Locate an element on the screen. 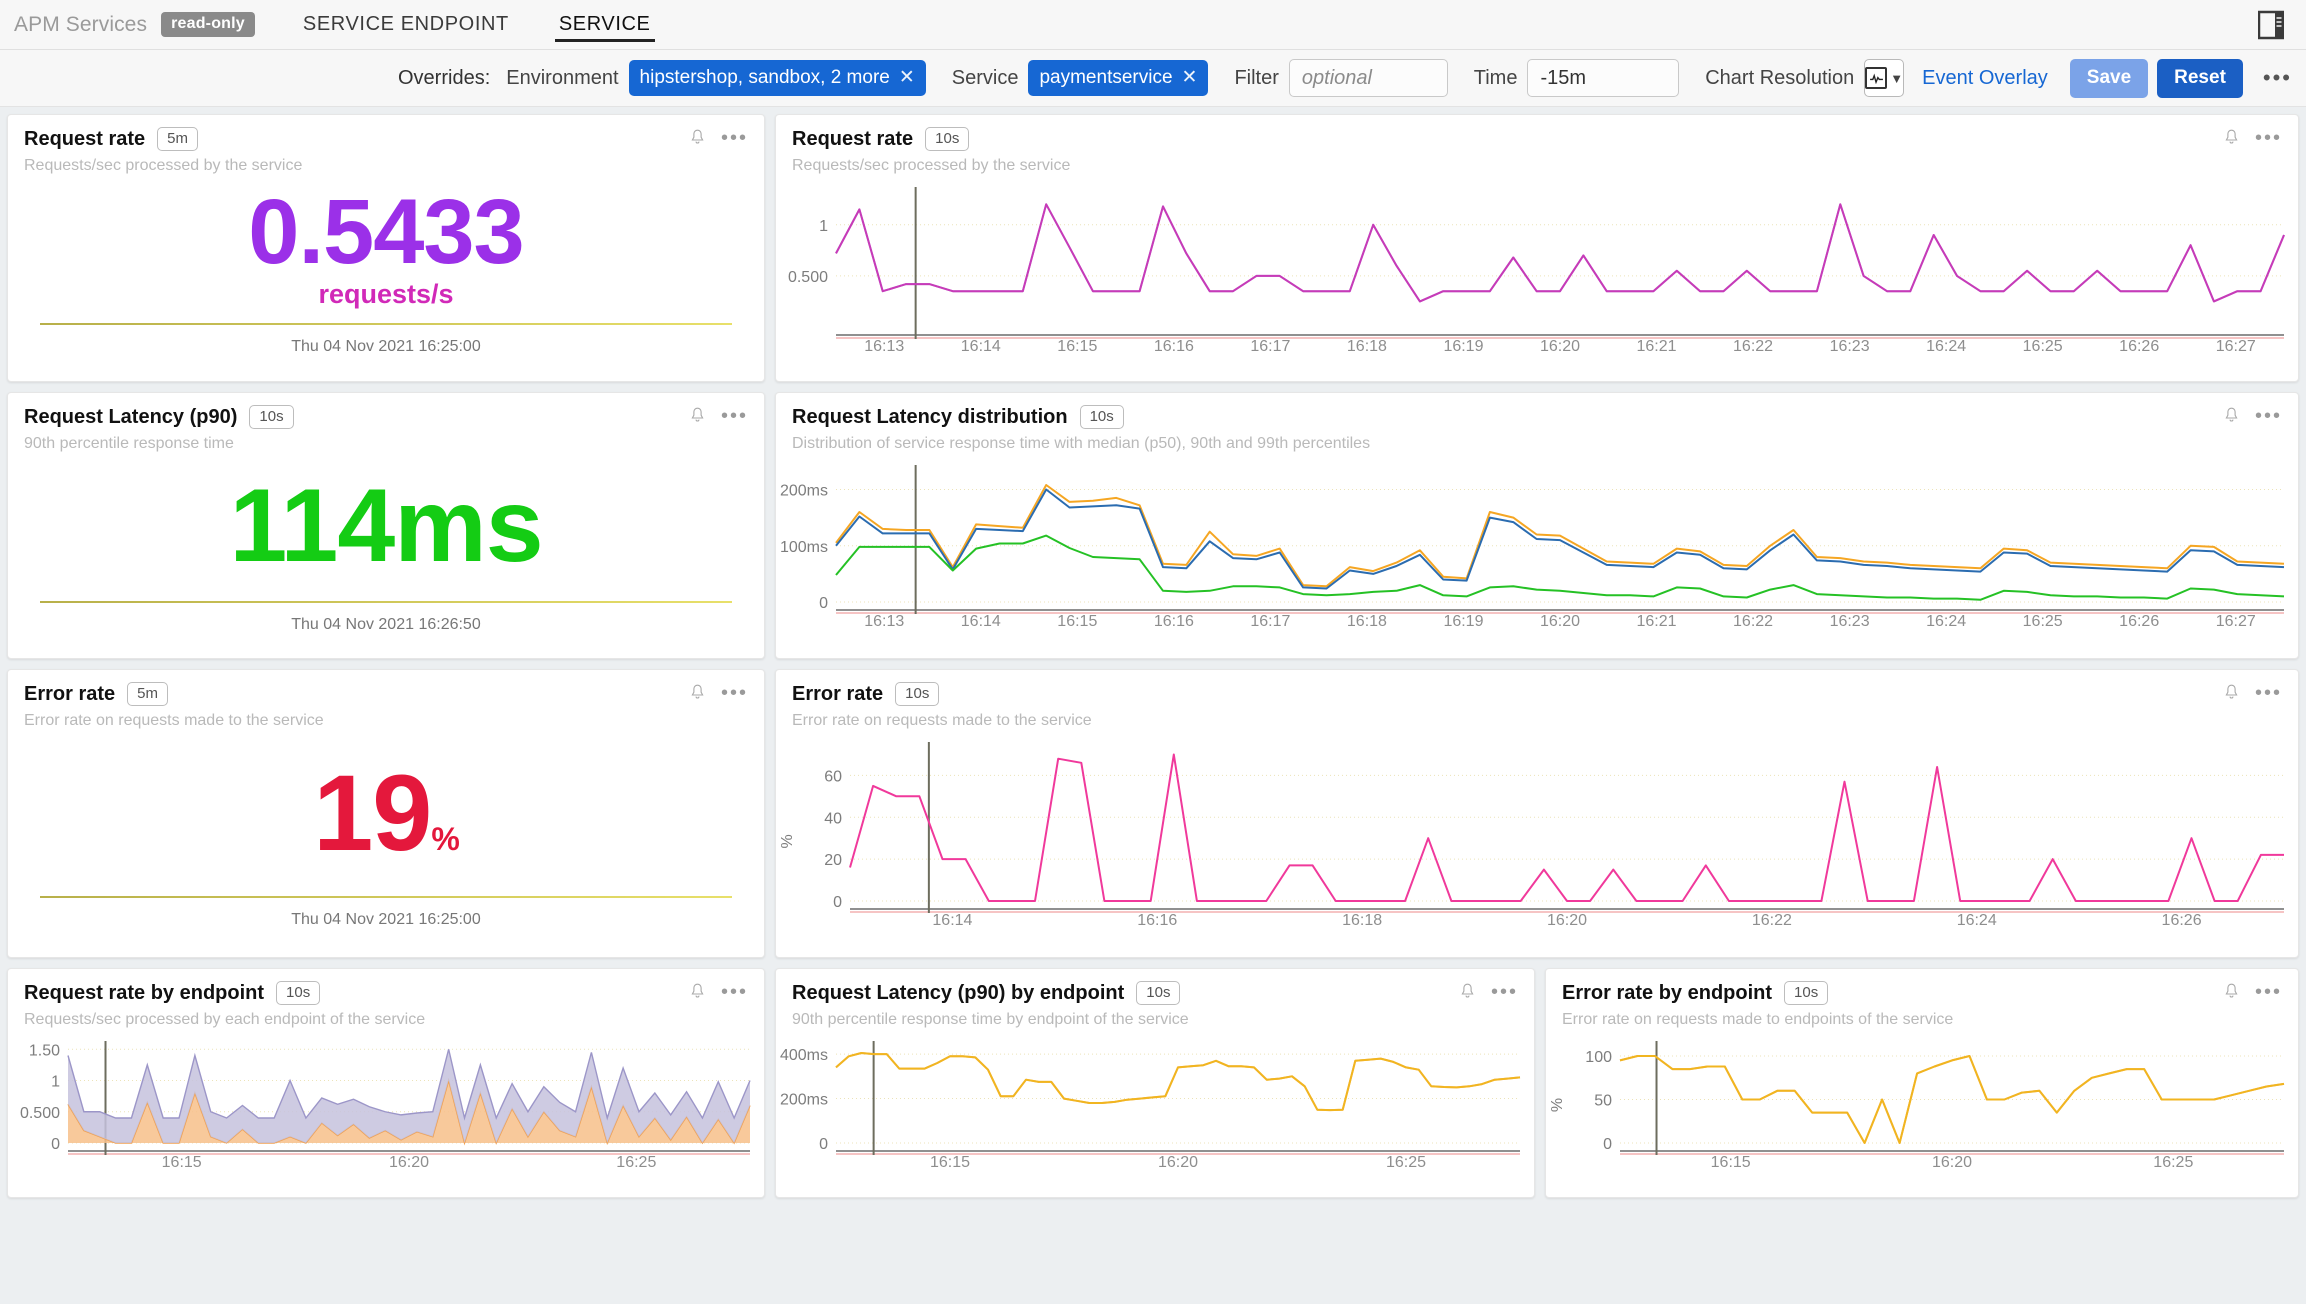 This screenshot has height=1304, width=2306. panel-title: Request rate by endpoint is located at coordinates (144, 992).